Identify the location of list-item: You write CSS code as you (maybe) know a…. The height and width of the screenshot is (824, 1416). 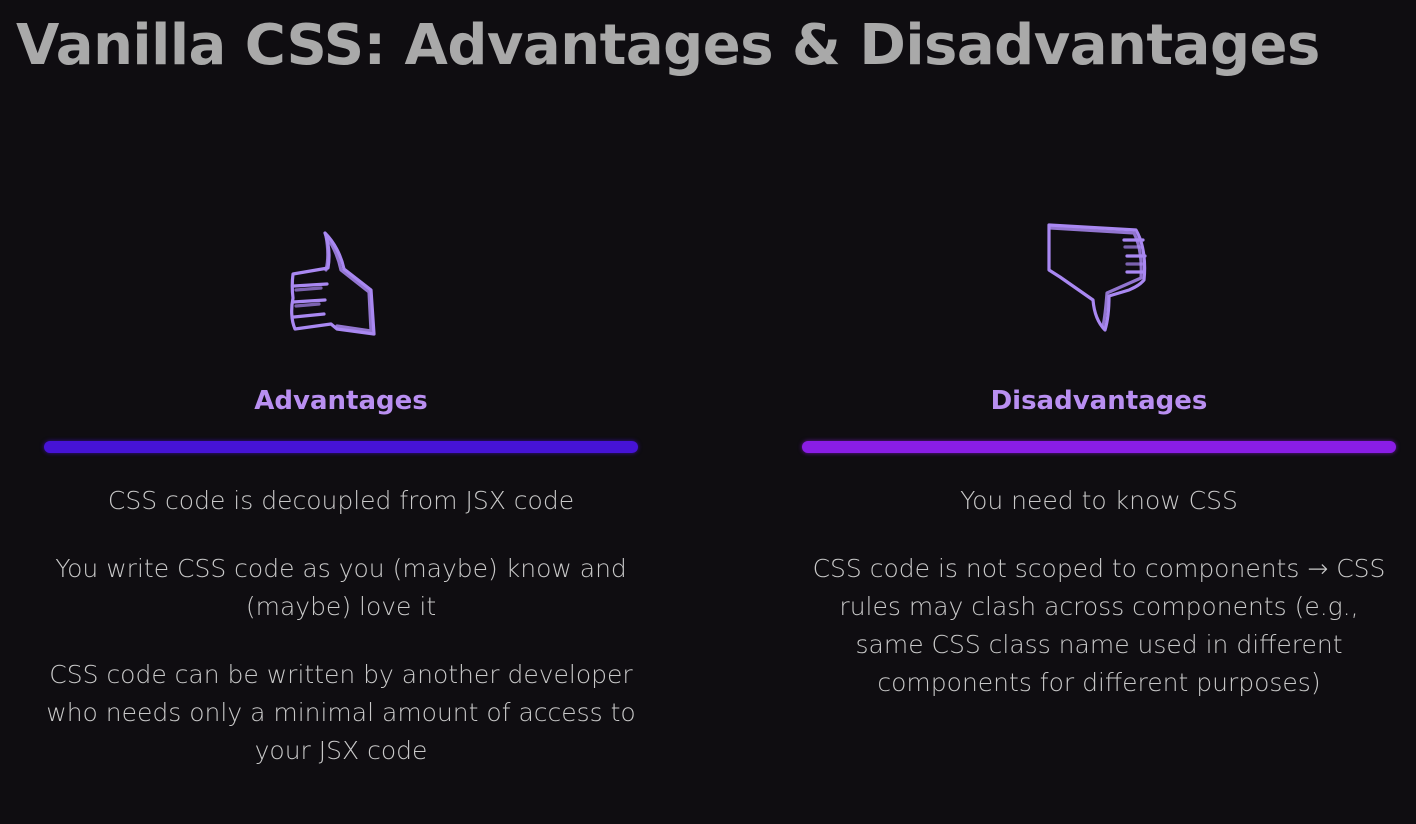
(341, 587).